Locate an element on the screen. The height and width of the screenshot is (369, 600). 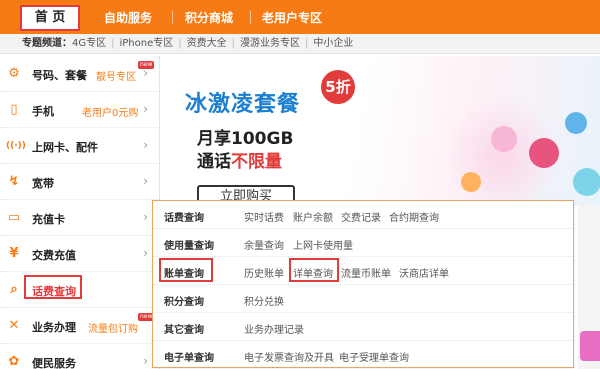
dropdown-link: 实时话费 is located at coordinates (264, 216).